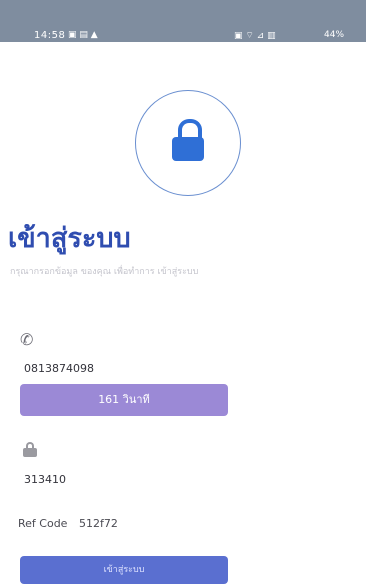 This screenshot has height=584, width=366. I want to click on page-title: เข้าสู่ระบบ, so click(69, 238).